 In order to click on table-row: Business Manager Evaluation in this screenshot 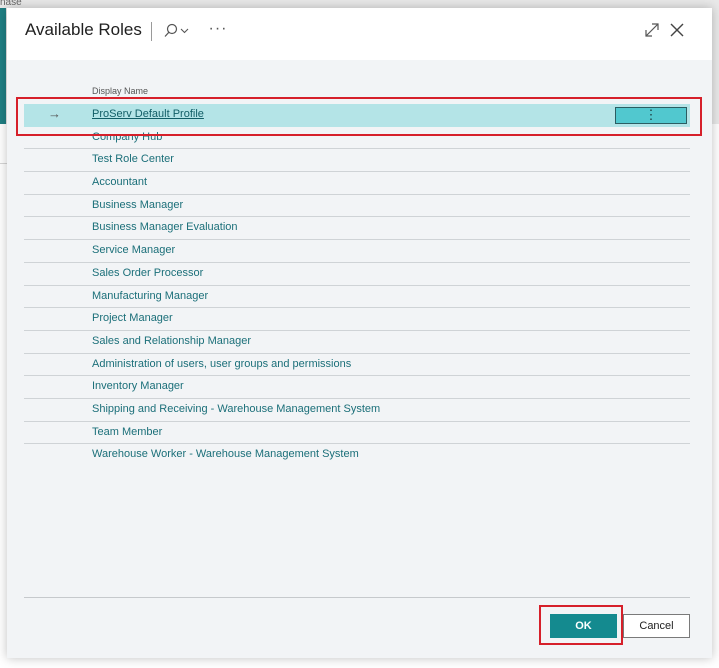, I will do `click(357, 229)`.